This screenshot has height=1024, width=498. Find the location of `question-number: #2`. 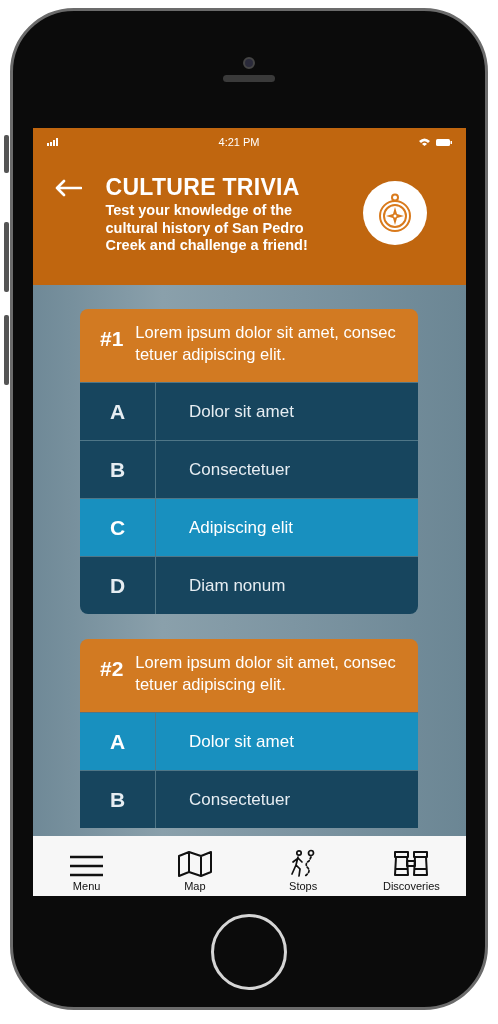

question-number: #2 is located at coordinates (112, 669).